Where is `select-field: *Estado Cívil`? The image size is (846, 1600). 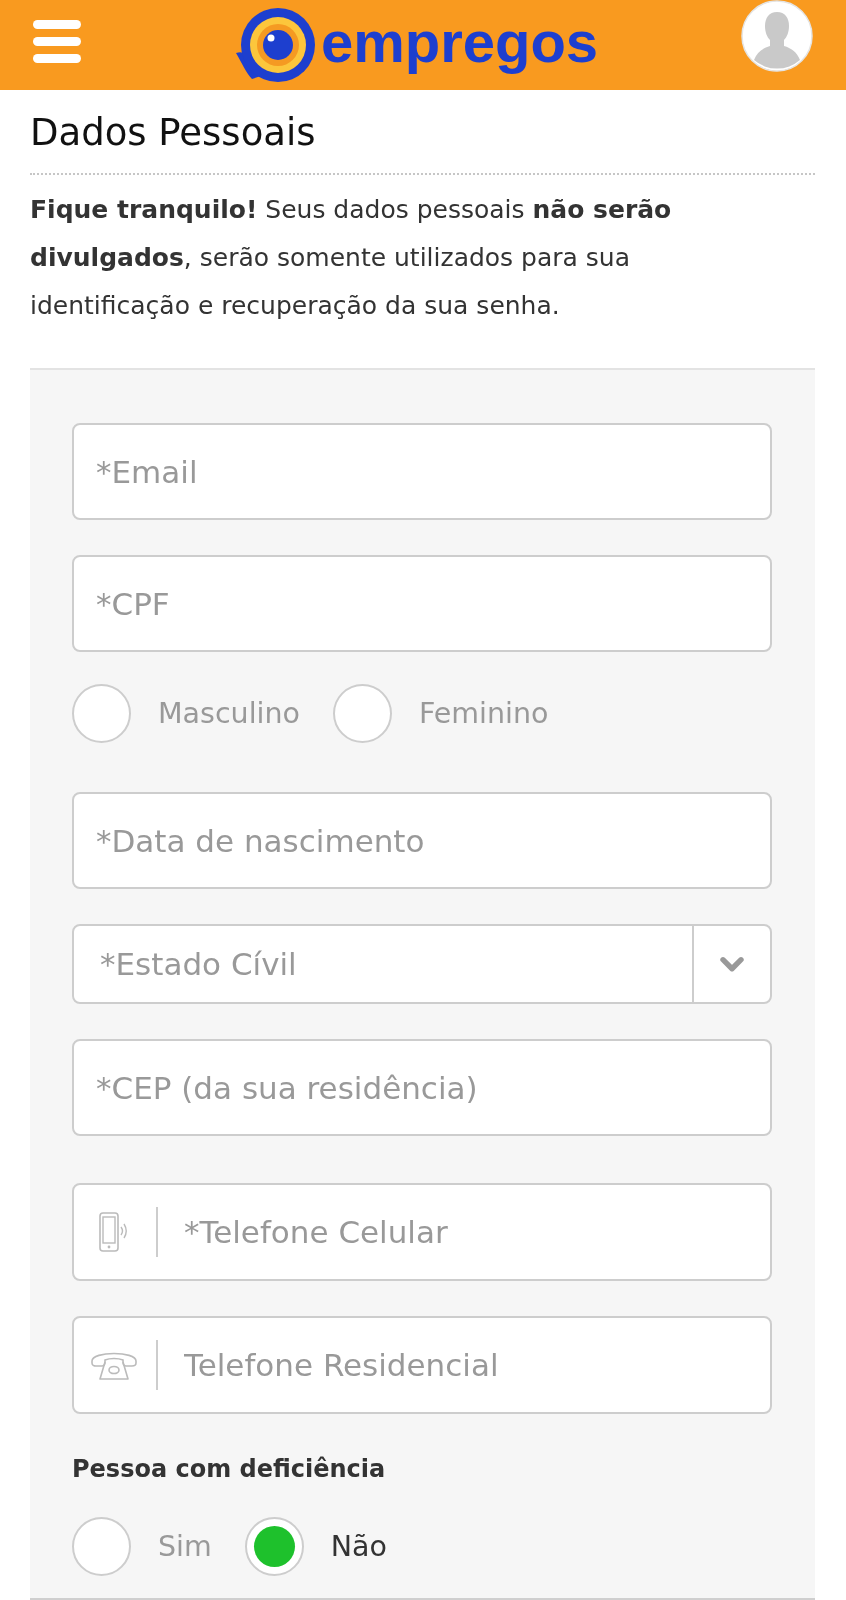 select-field: *Estado Cívil is located at coordinates (422, 964).